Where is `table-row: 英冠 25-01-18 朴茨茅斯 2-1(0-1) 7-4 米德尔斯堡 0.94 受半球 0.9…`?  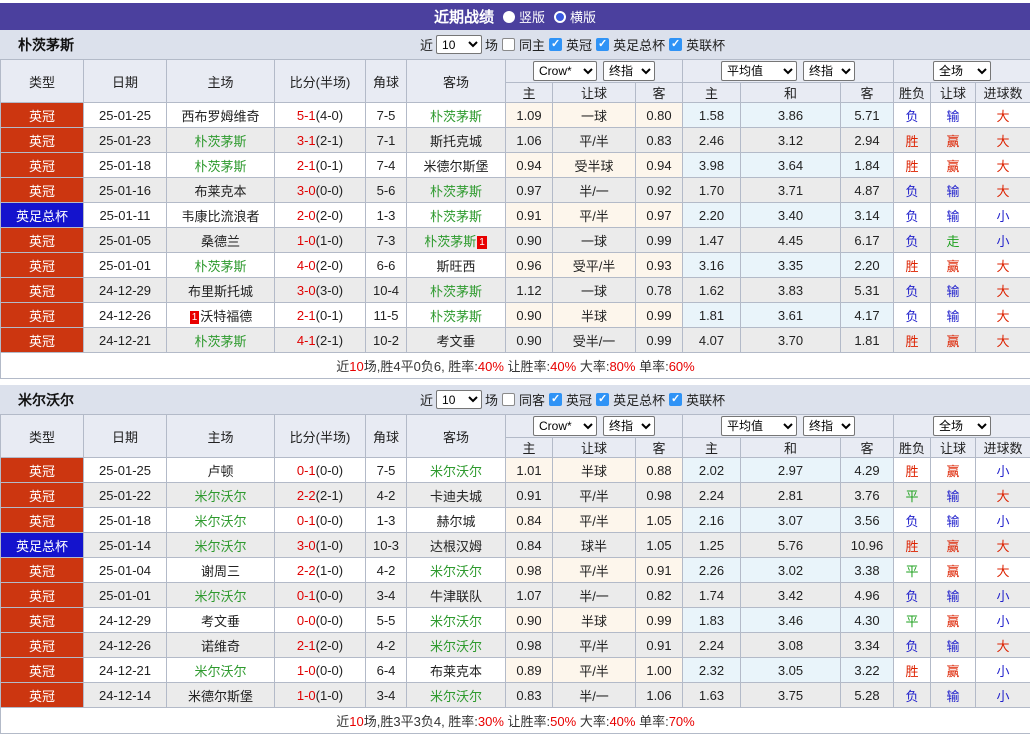 table-row: 英冠 25-01-18 朴茨茅斯 2-1(0-1) 7-4 米德尔斯堡 0.94 受半球 0.9… is located at coordinates (515, 165).